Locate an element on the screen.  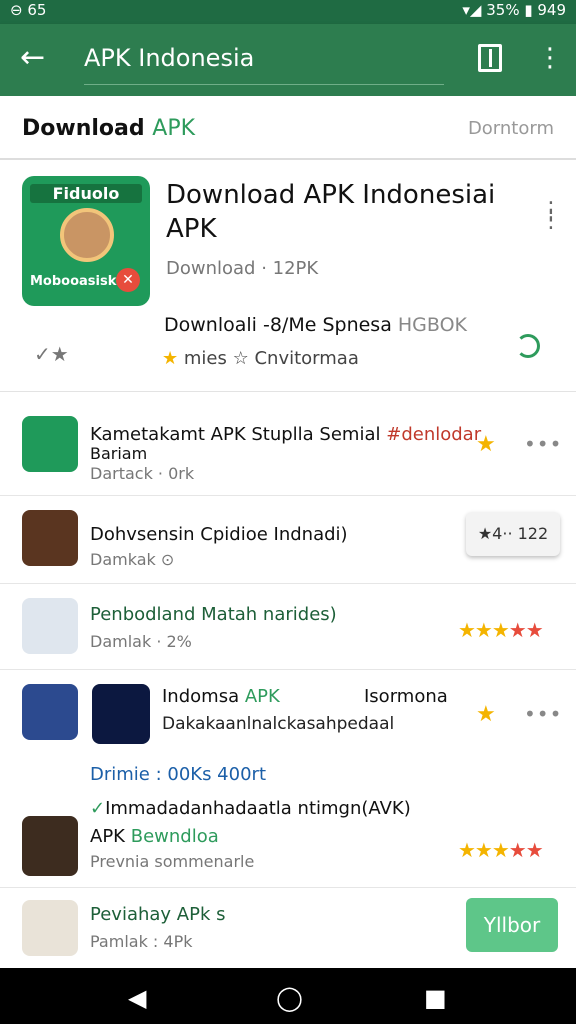
check-icon: ✓ is located at coordinates (98, 808).